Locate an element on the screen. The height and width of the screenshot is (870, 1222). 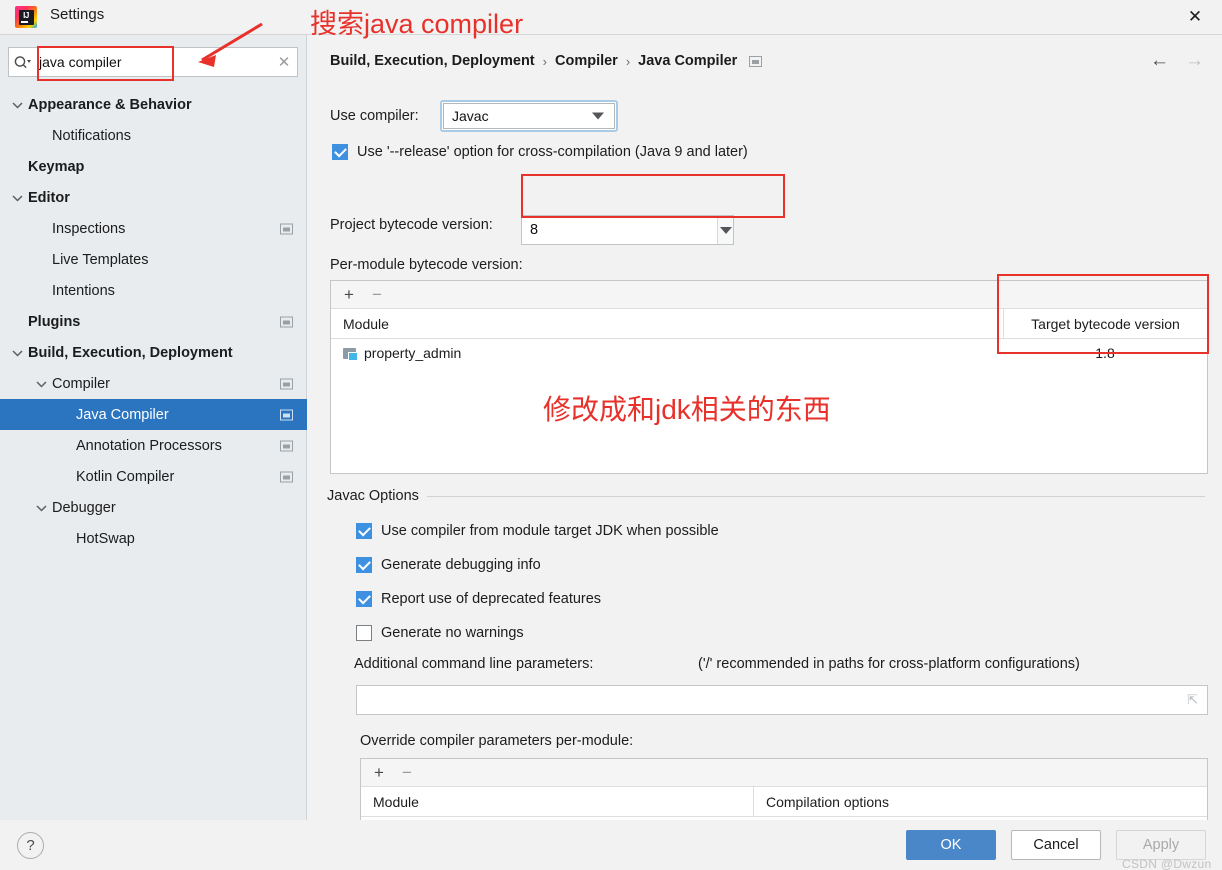
dialog-footer: ? OK Cancel Apply CSDN @Dwzun is located at coordinates (611, 845).